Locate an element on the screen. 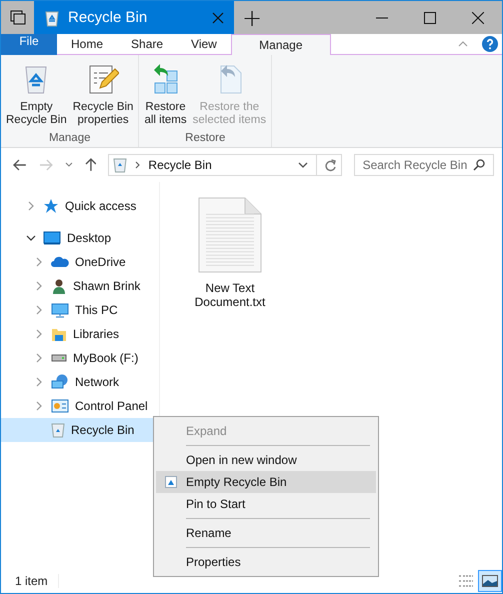 This screenshot has width=503, height=594. drive-icon is located at coordinates (59, 358).